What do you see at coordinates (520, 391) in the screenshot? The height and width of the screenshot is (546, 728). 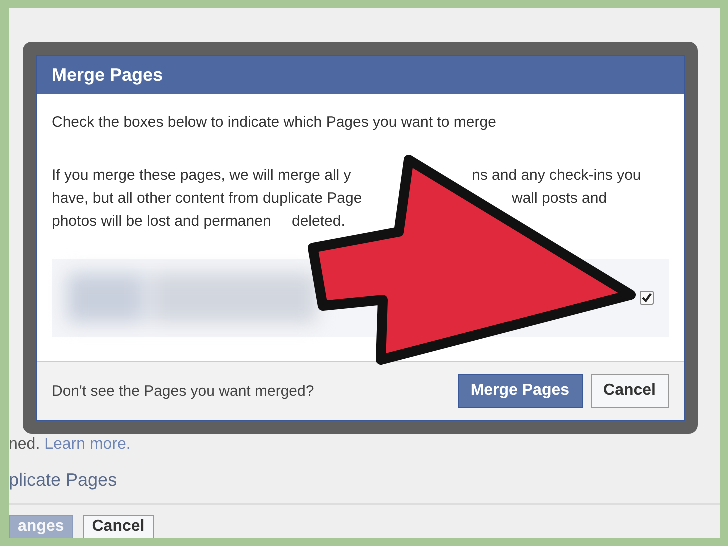 I see `merge-button: Merge Pages` at bounding box center [520, 391].